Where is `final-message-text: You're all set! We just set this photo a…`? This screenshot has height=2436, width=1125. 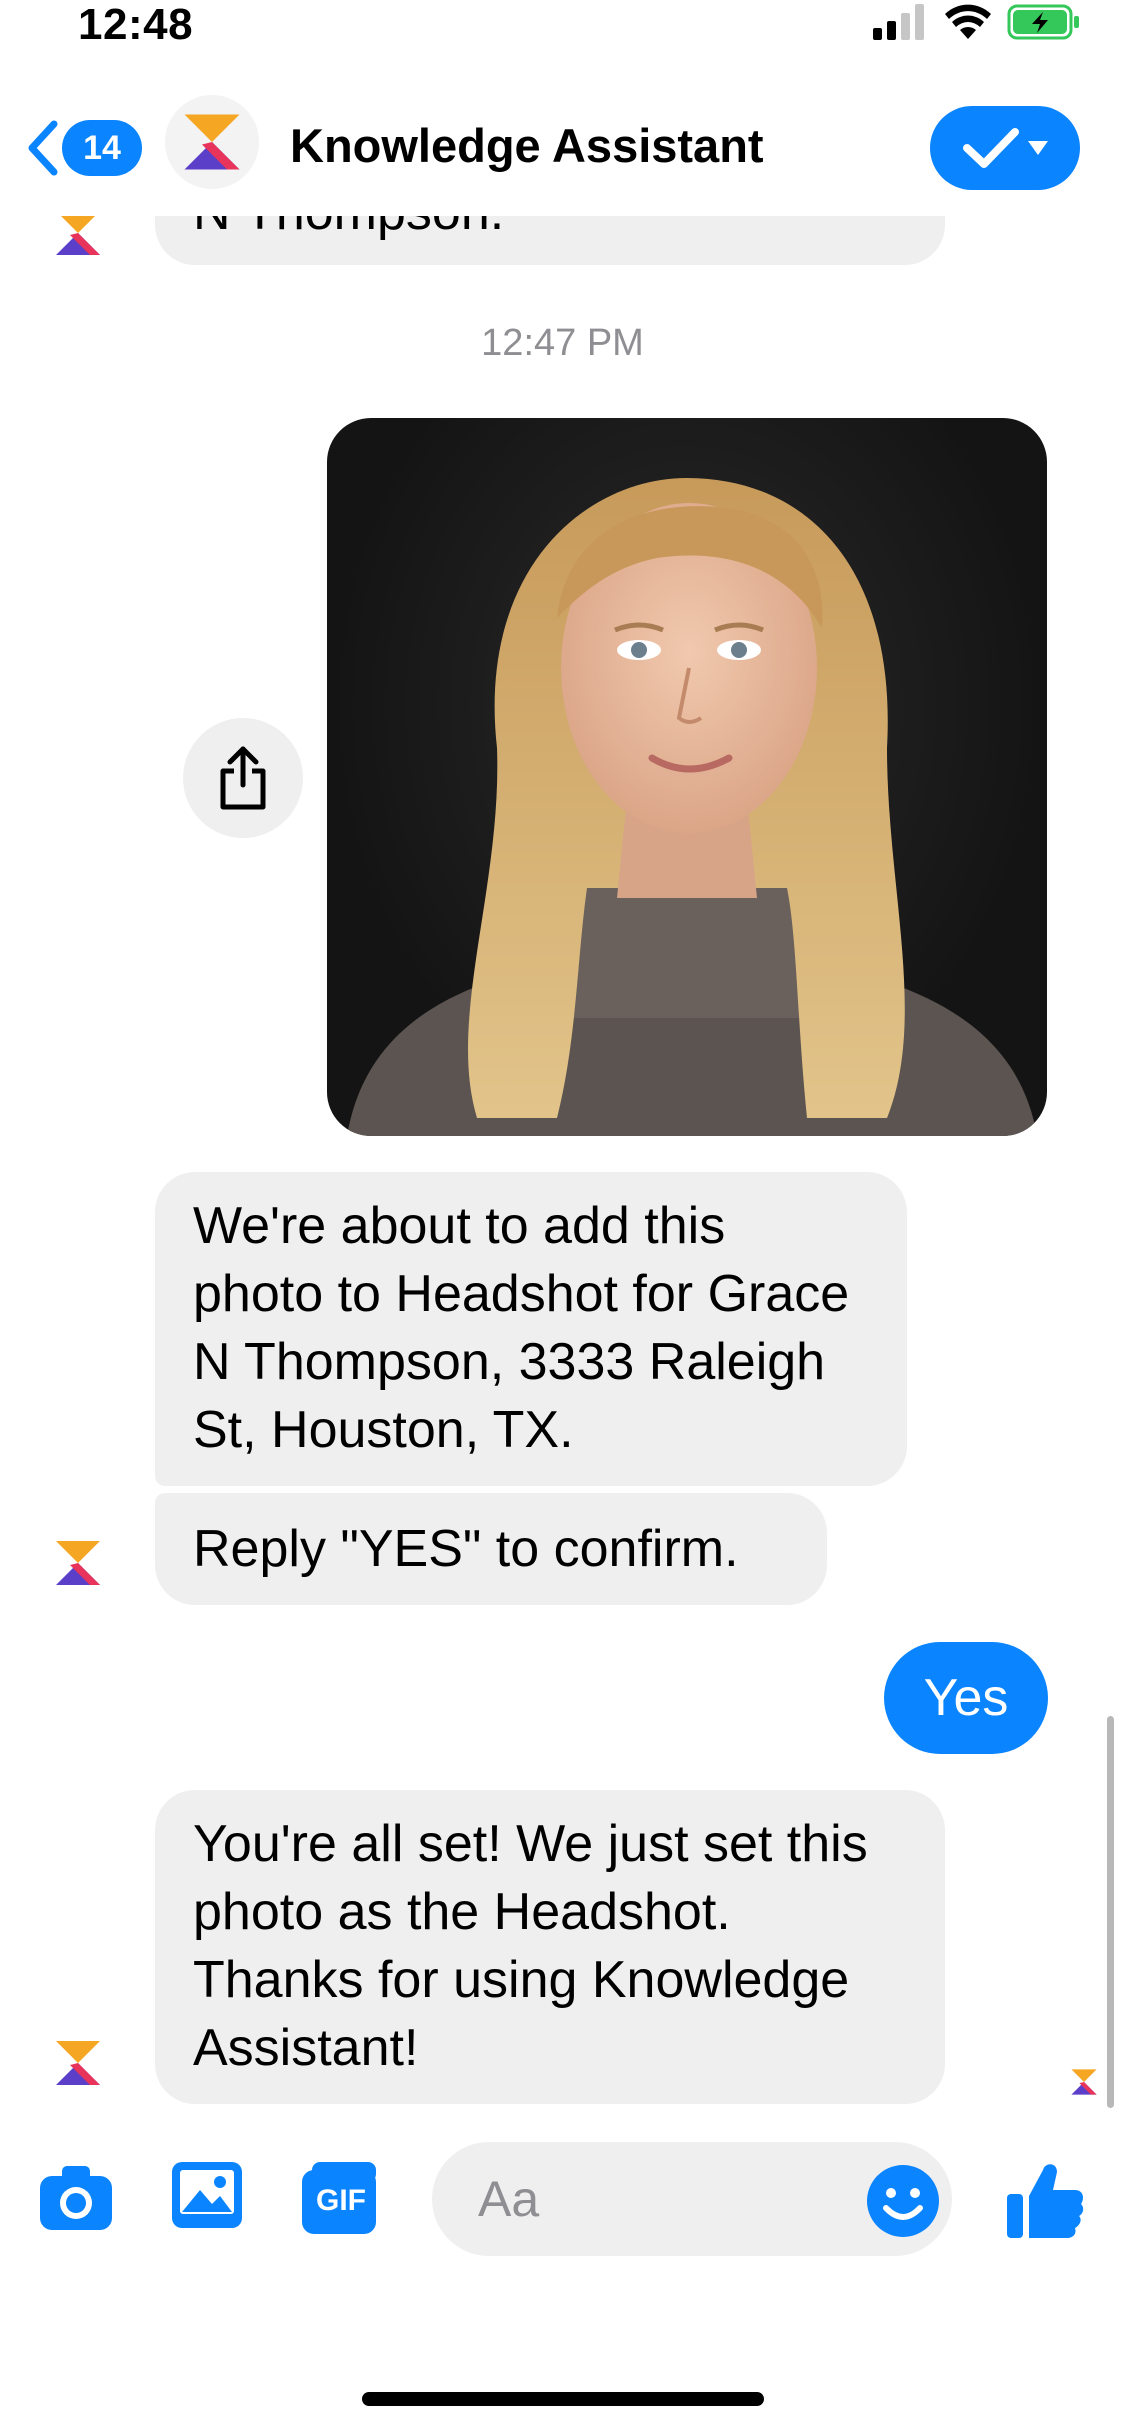
final-message-text: You're all set! We just set this photo a… is located at coordinates (530, 1946).